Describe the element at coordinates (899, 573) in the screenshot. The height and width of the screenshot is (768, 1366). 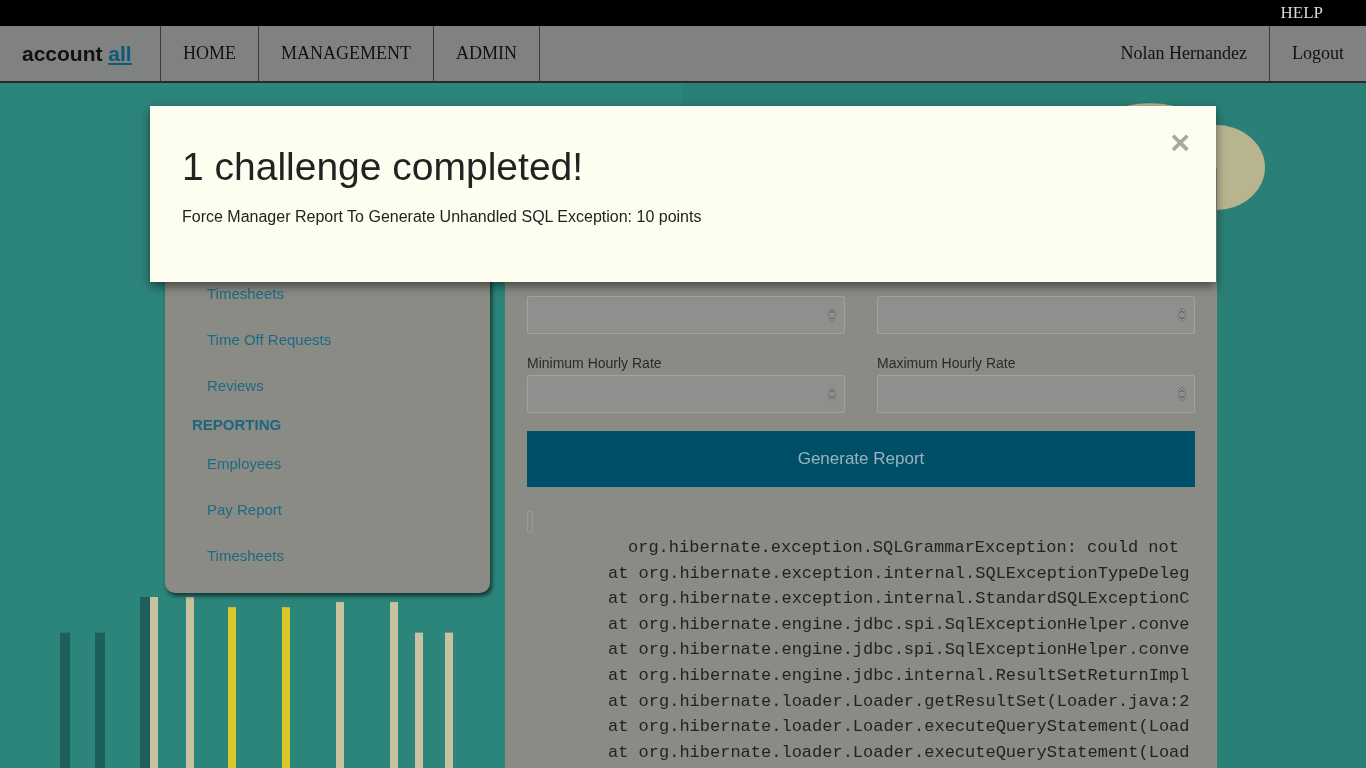
I see `stack-trace-line: at org.hibernate.exception.internal.SQLExceptionTypeDeleg` at that location.